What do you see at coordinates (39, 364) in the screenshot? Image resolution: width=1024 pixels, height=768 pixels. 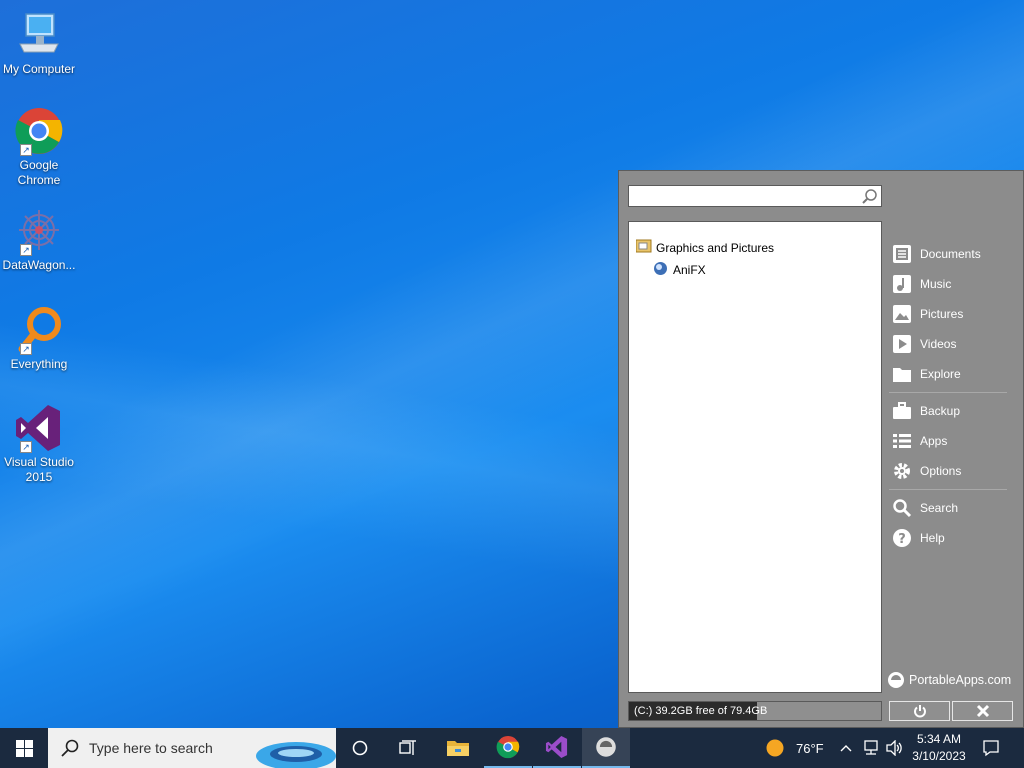 I see `desktop-icon-label: Everything` at bounding box center [39, 364].